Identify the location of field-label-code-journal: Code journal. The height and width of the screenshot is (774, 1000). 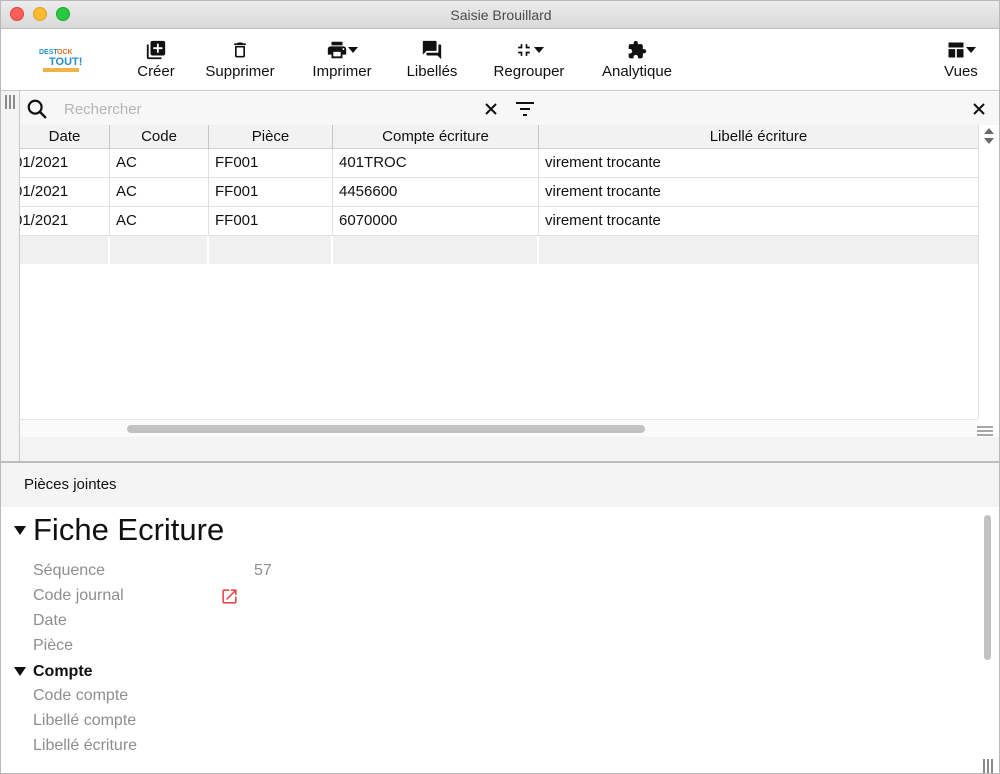
(78, 595).